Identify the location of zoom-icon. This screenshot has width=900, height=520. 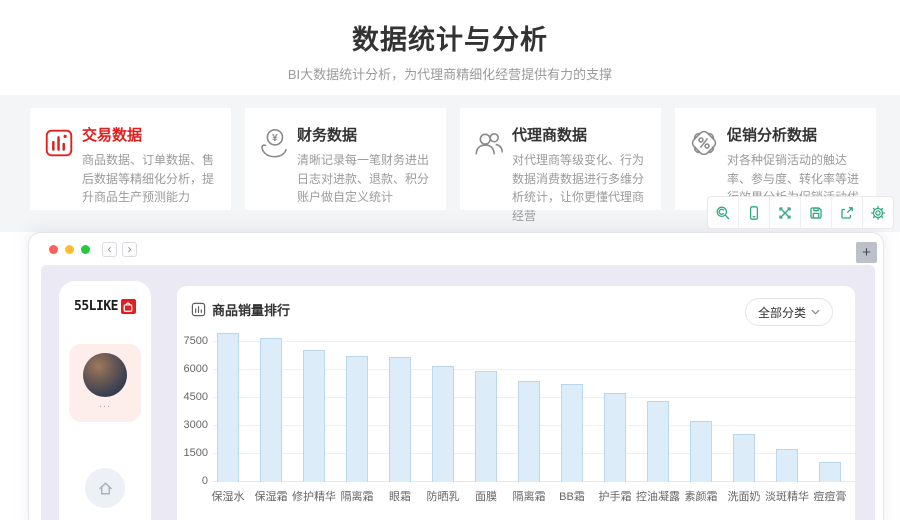
(723, 213).